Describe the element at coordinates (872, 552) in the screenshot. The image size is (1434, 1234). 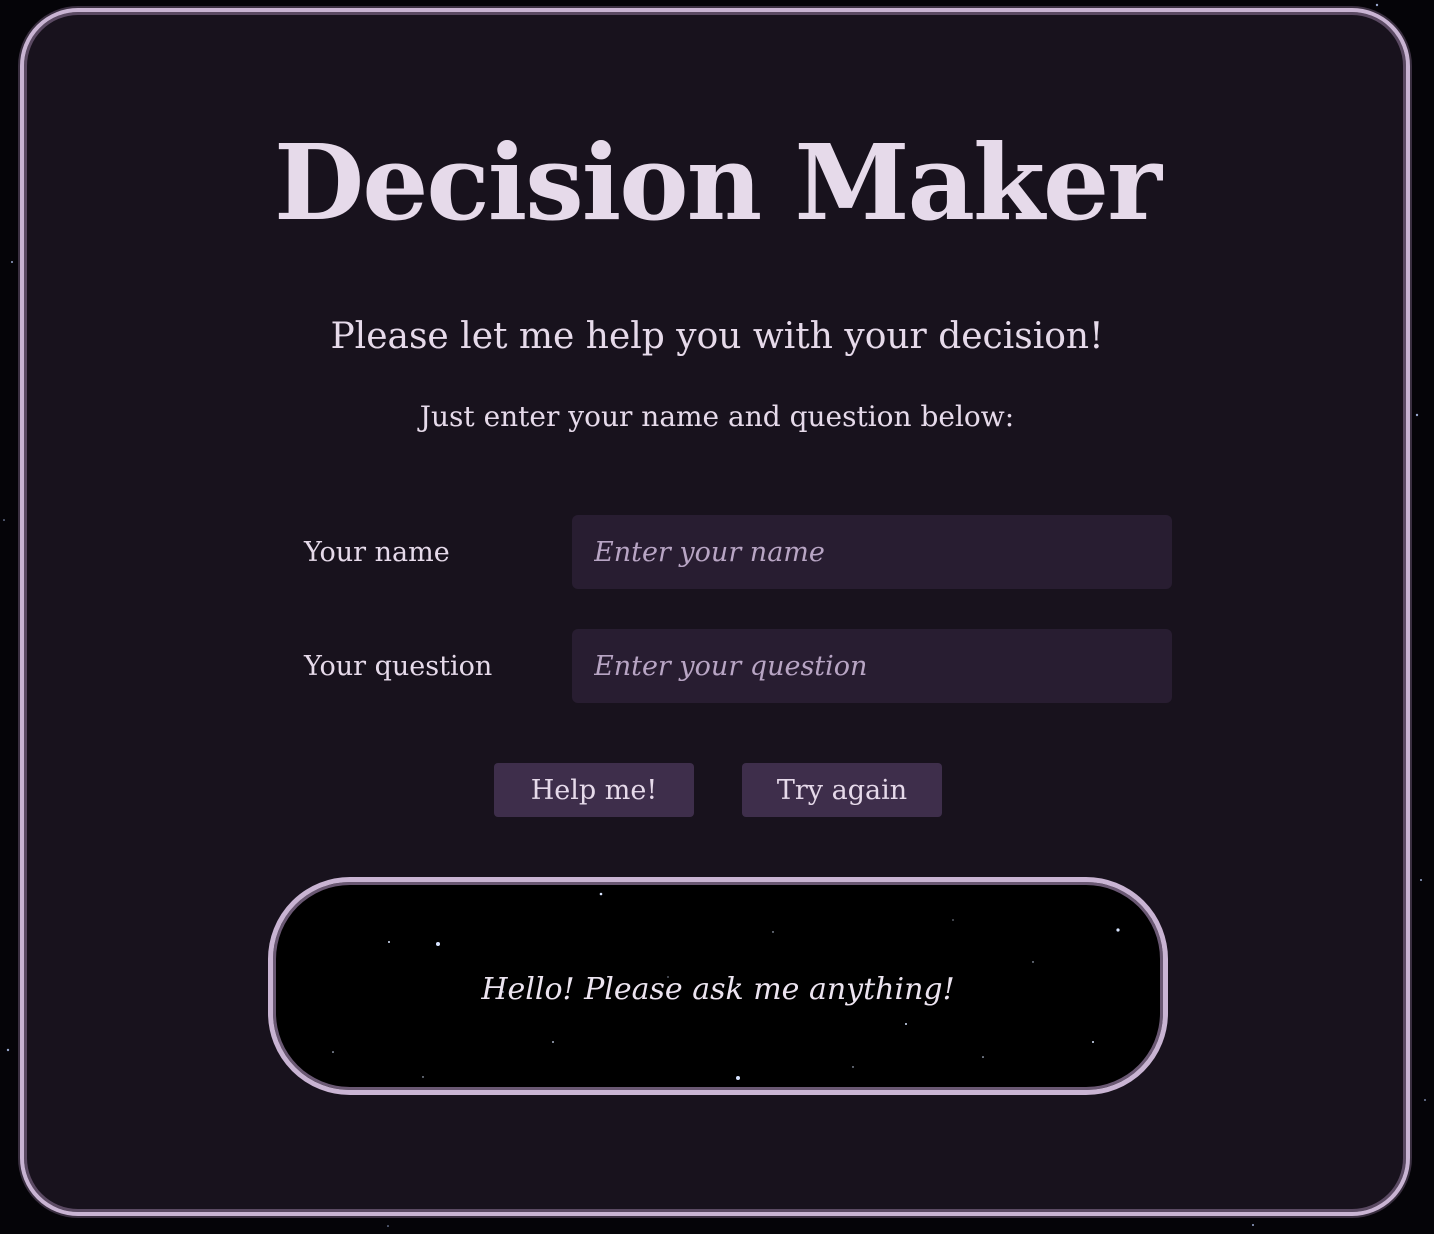
I see `name-input` at that location.